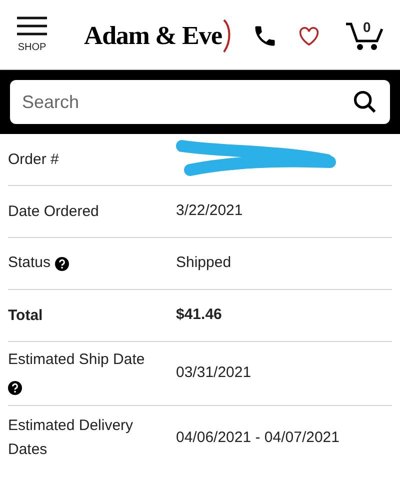  Describe the element at coordinates (71, 437) in the screenshot. I see `field-label: Estimated Delivery Dates` at that location.